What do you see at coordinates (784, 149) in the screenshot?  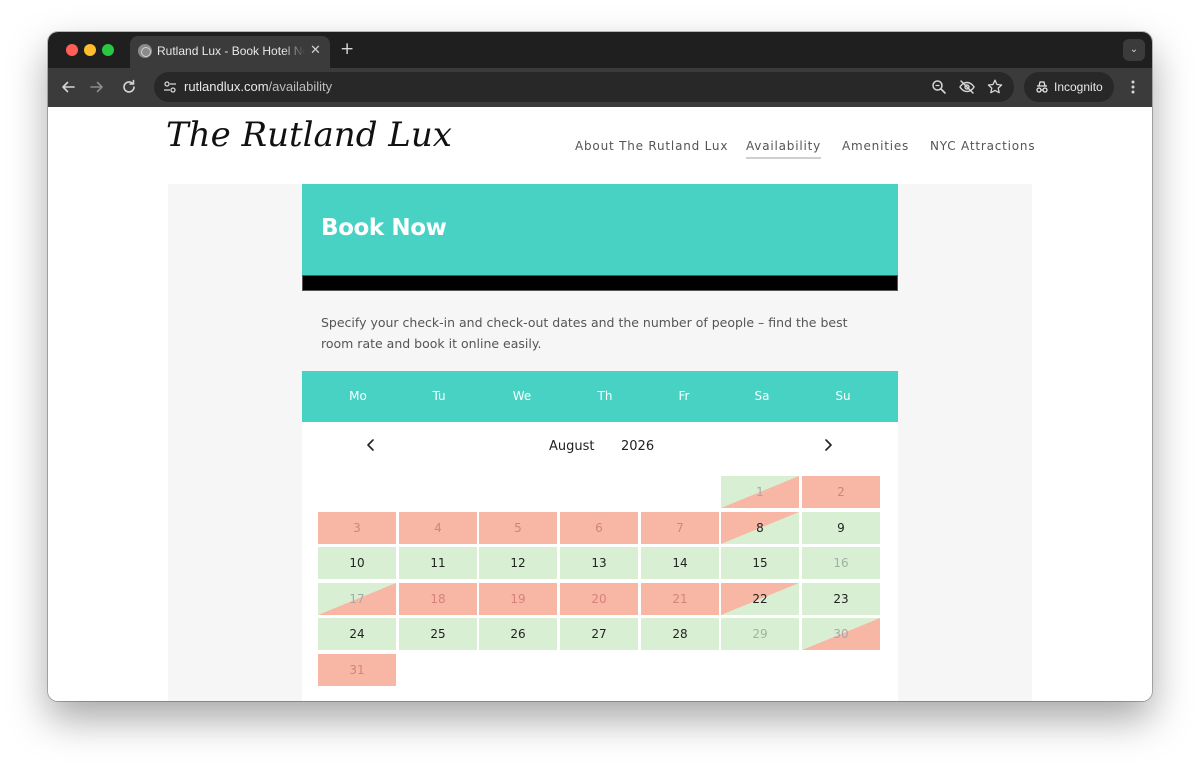 I see `nav-link-availability: Availability` at bounding box center [784, 149].